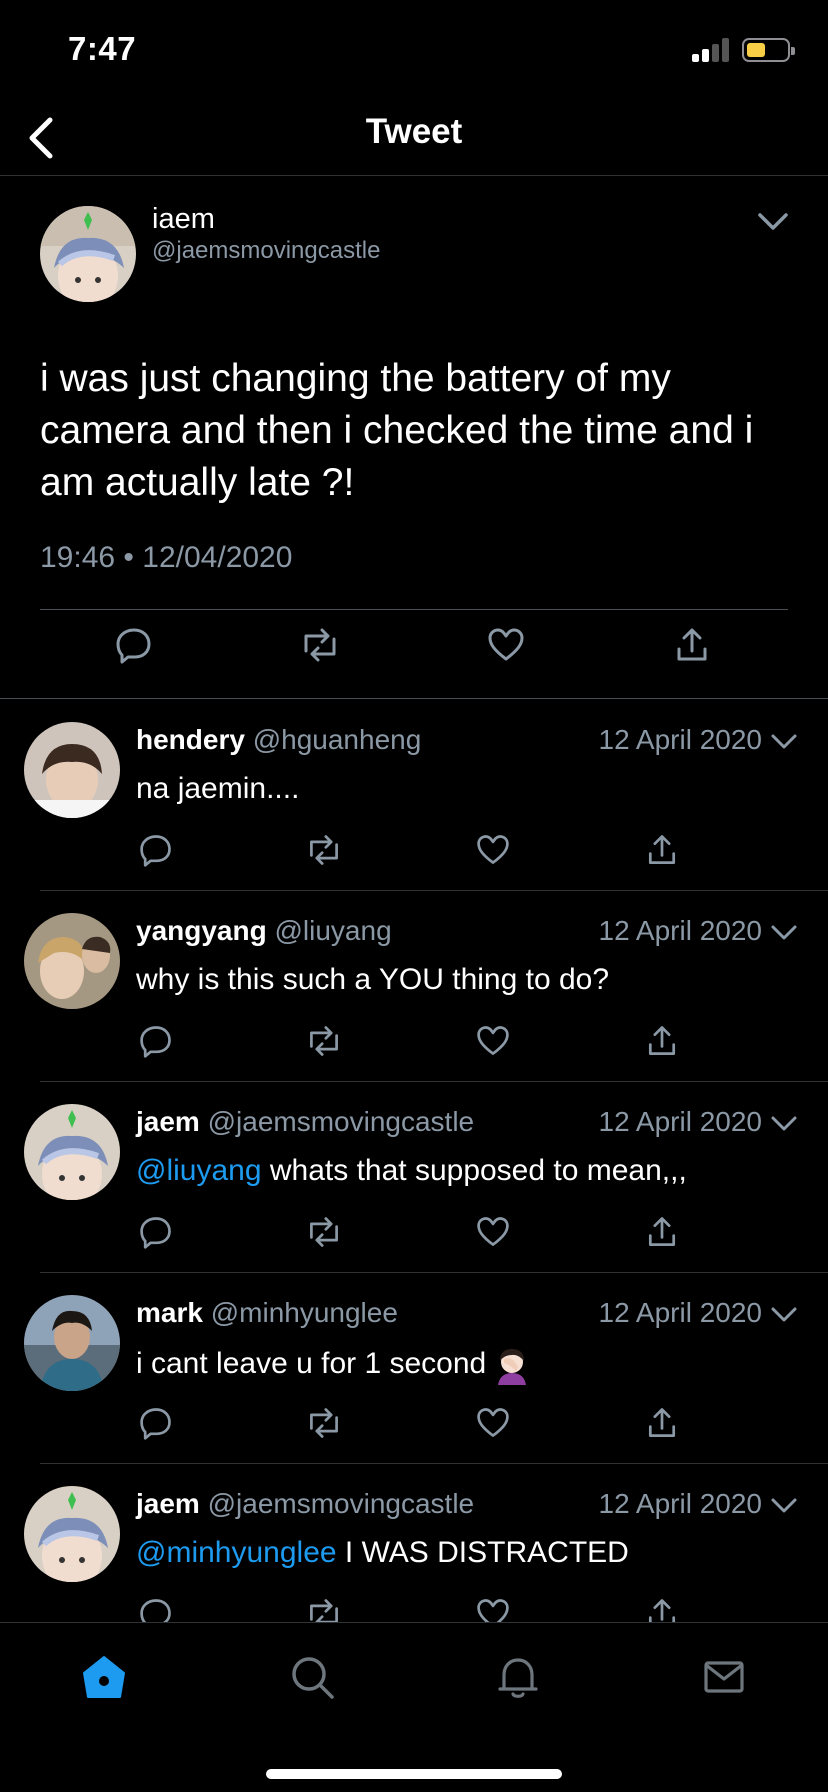  I want to click on reply-body: why is this such a YOU thing to do?, so click(373, 979).